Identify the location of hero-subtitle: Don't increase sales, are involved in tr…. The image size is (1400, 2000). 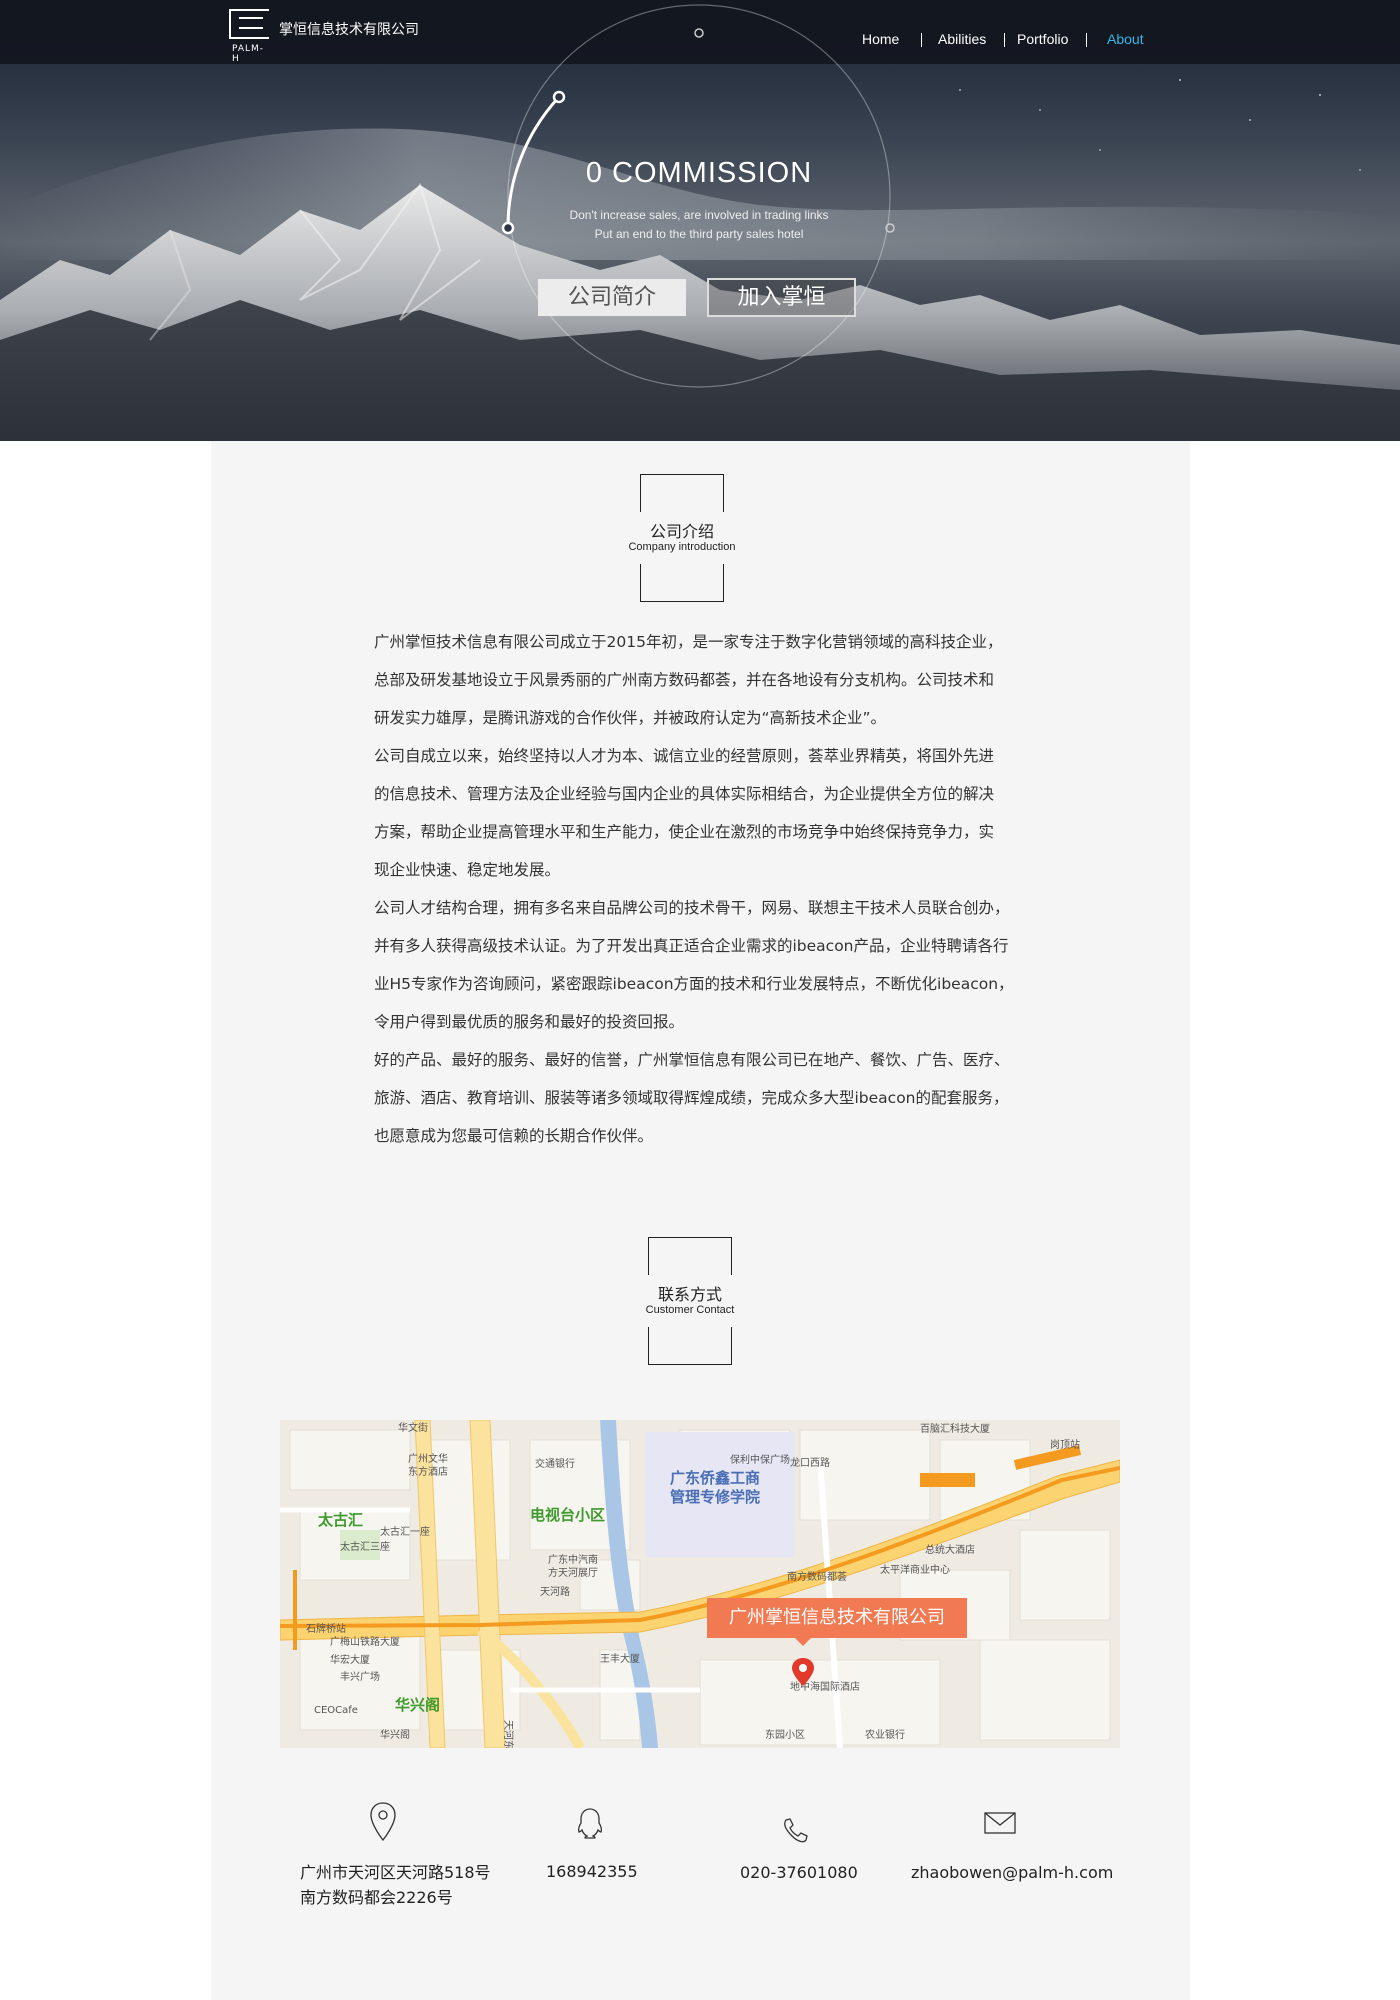
(699, 225).